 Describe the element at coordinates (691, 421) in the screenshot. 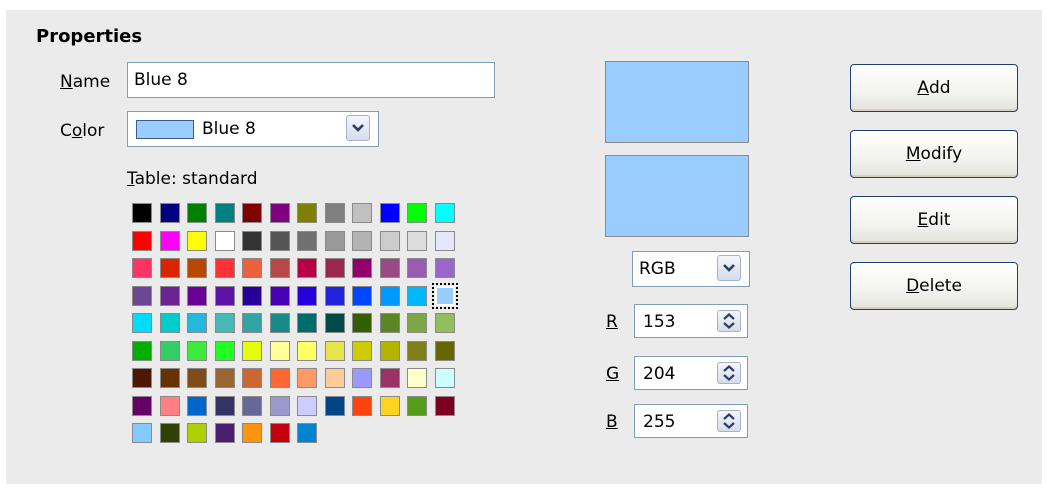

I see `channel-spinbox-b: 255` at that location.